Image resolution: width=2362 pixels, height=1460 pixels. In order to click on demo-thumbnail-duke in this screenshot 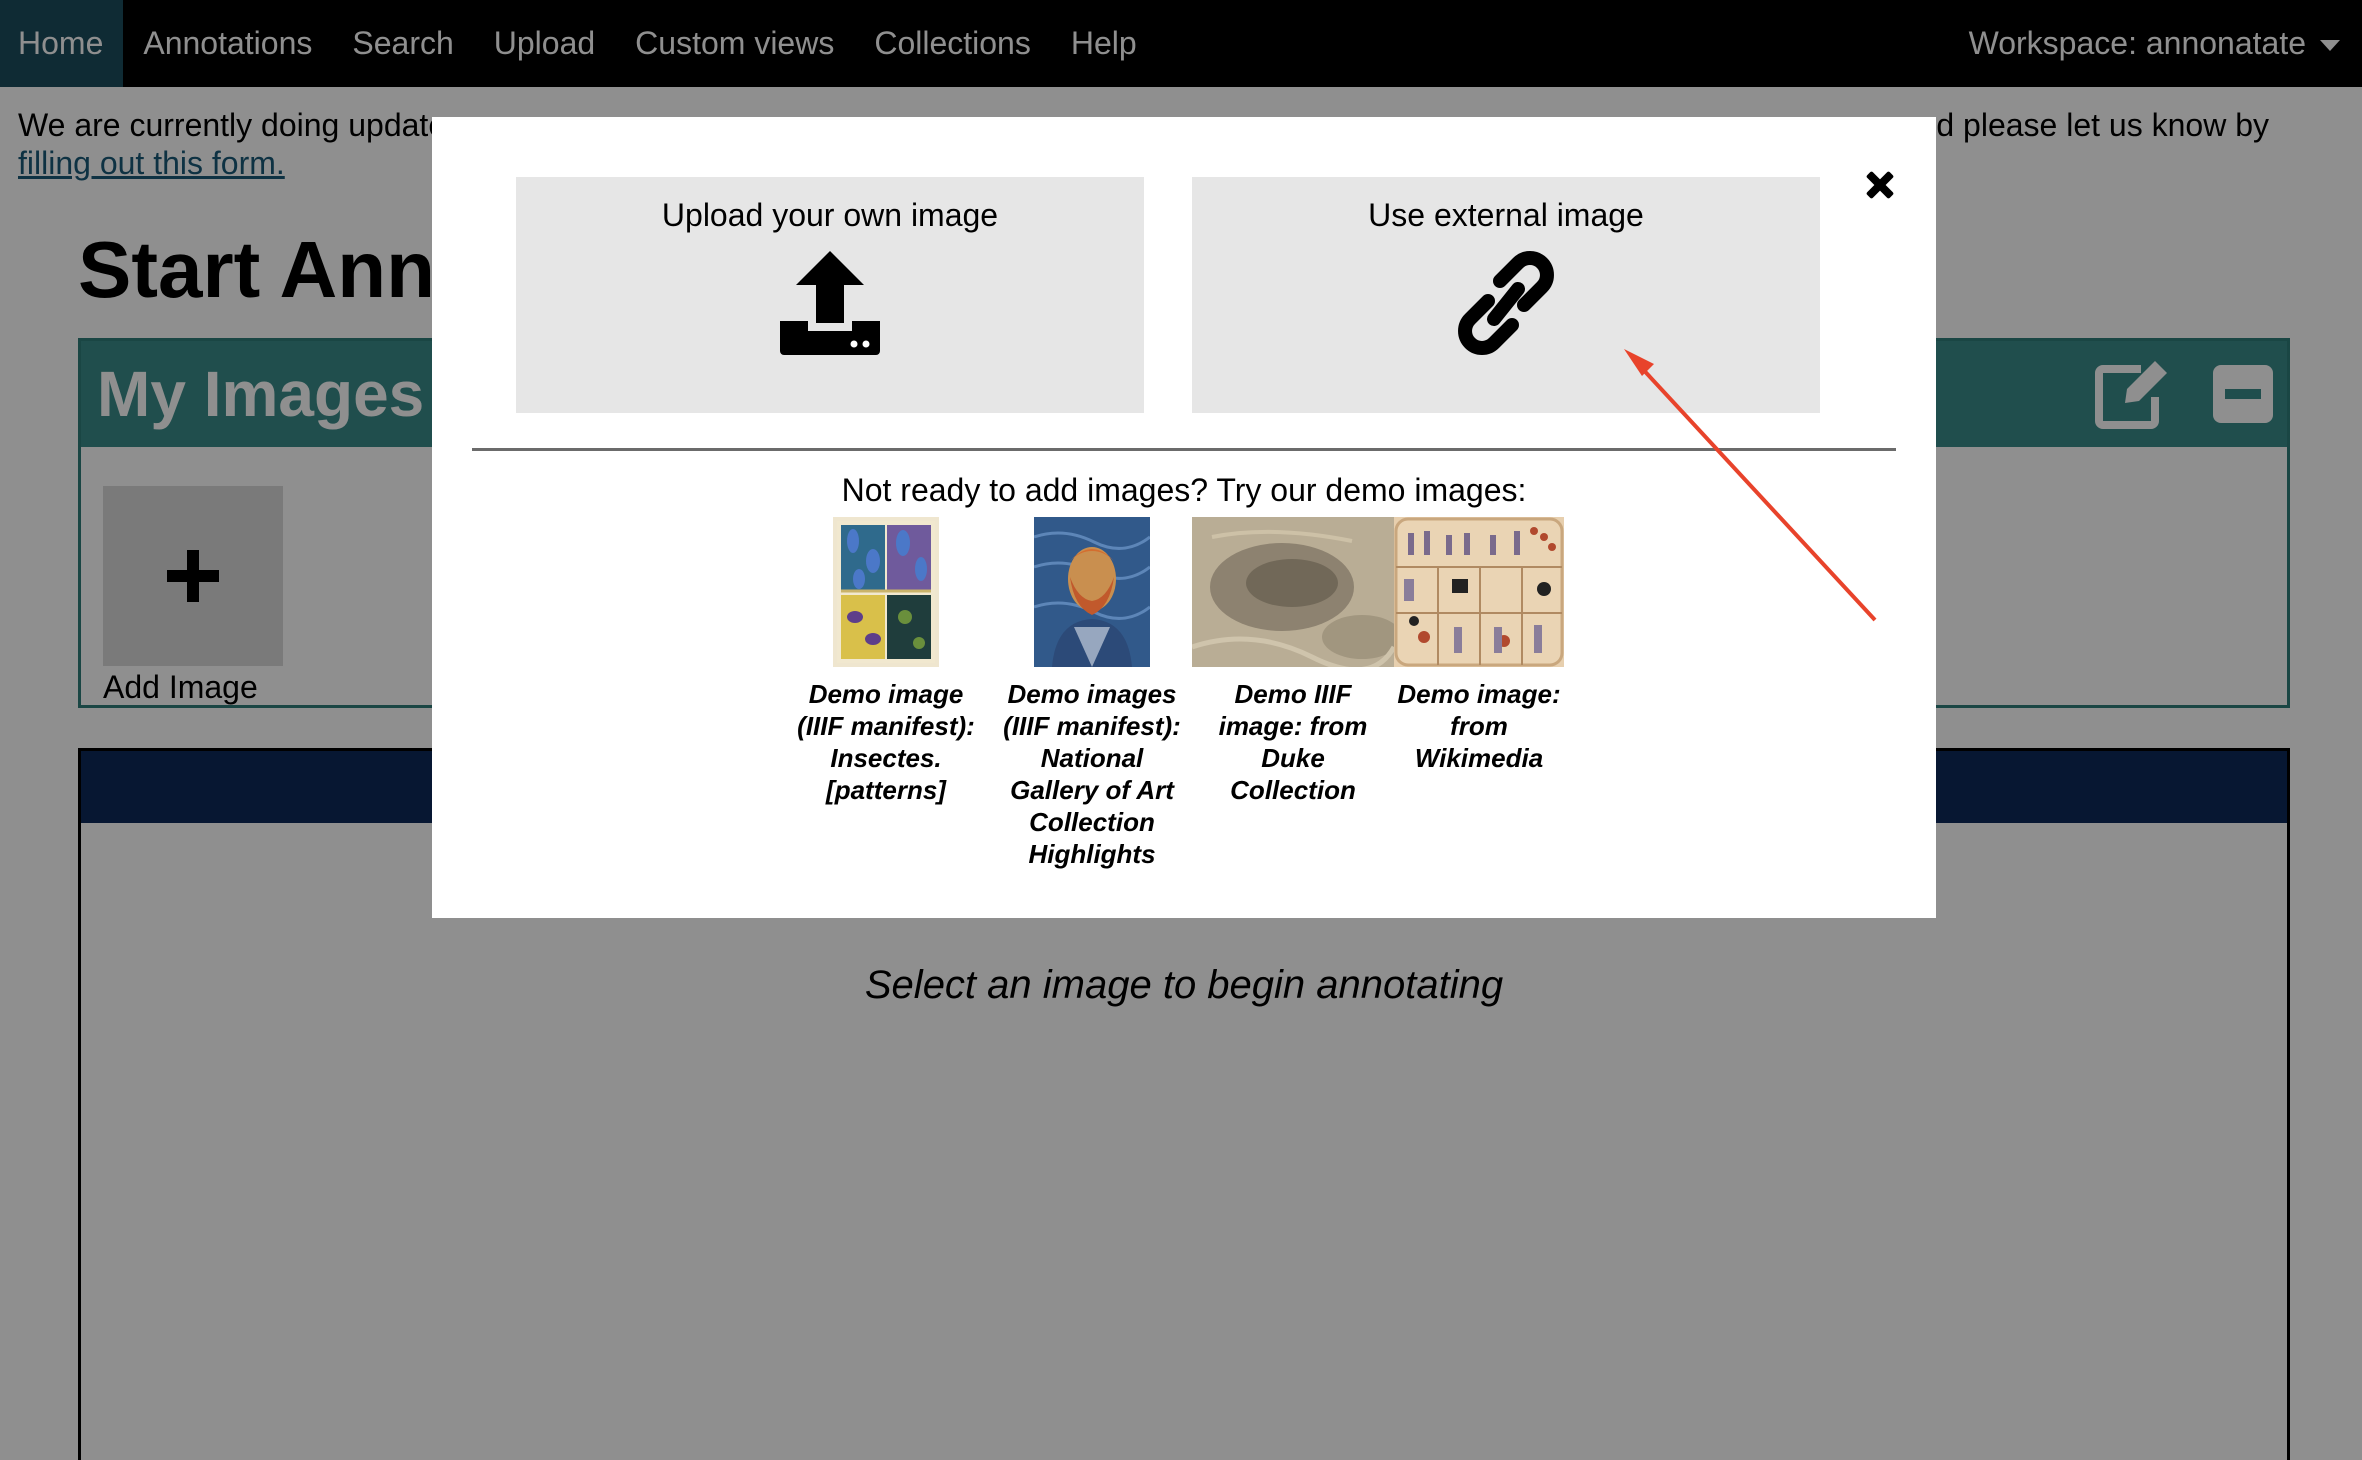, I will do `click(1293, 592)`.